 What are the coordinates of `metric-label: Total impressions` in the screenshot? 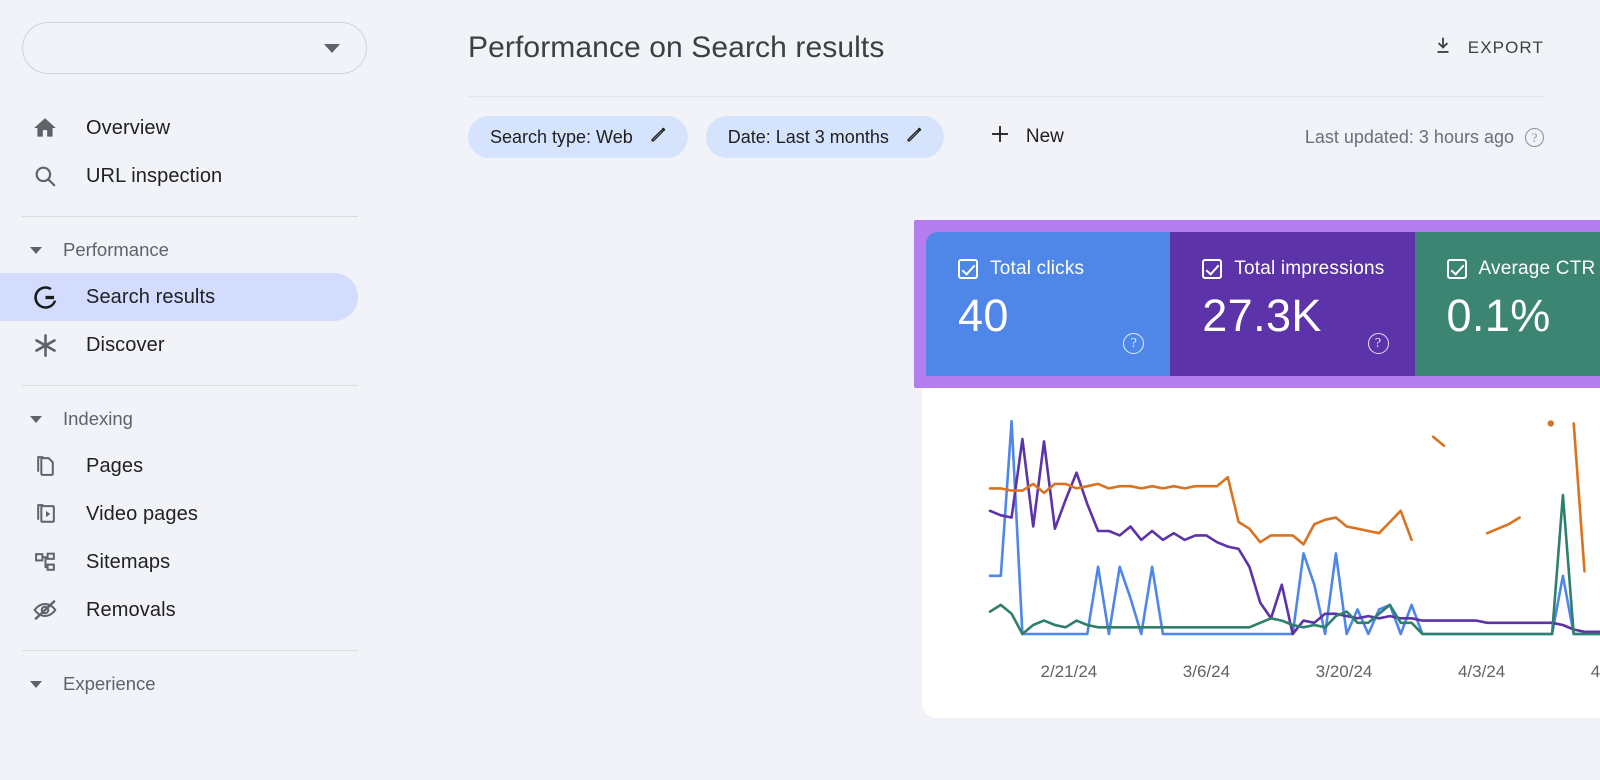 It's located at (1309, 268).